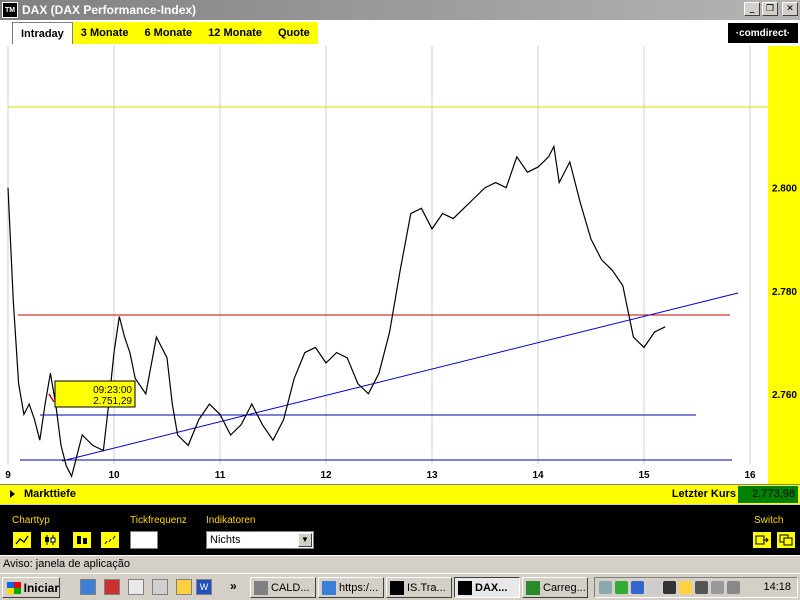 The width and height of the screenshot is (800, 600). What do you see at coordinates (717, 587) in the screenshot?
I see `tray-tools-icon` at bounding box center [717, 587].